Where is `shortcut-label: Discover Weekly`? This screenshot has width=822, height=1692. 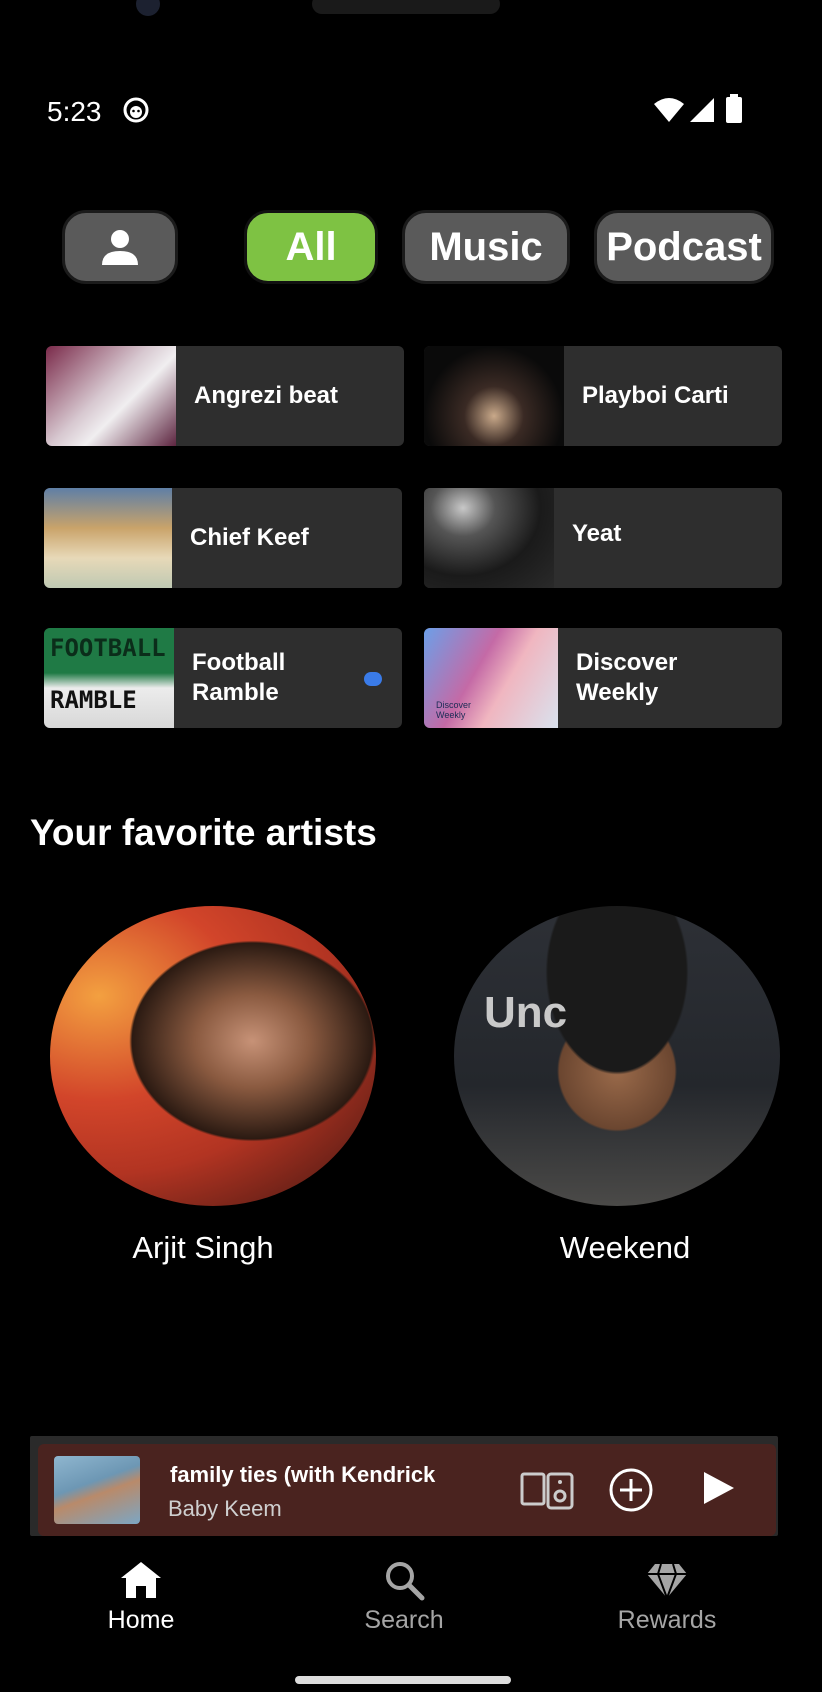
shortcut-label: Discover Weekly is located at coordinates (627, 677).